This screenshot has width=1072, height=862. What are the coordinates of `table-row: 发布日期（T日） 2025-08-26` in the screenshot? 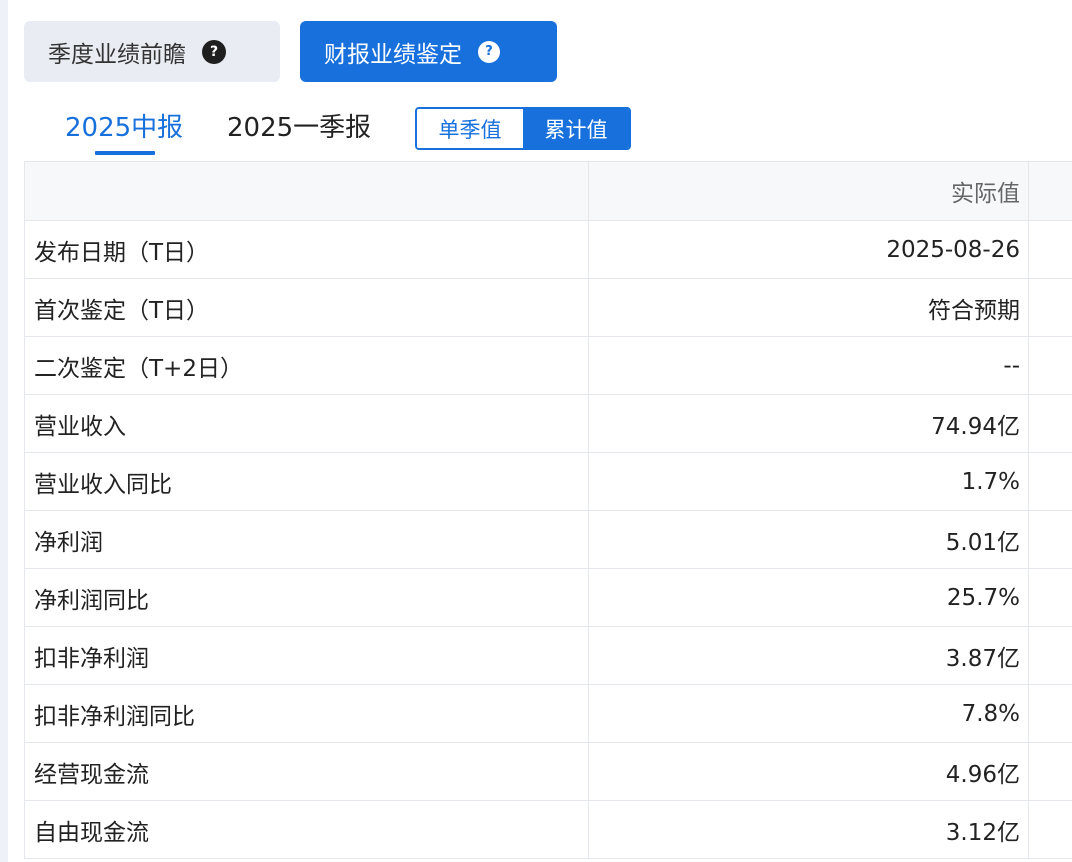 It's located at (548, 250).